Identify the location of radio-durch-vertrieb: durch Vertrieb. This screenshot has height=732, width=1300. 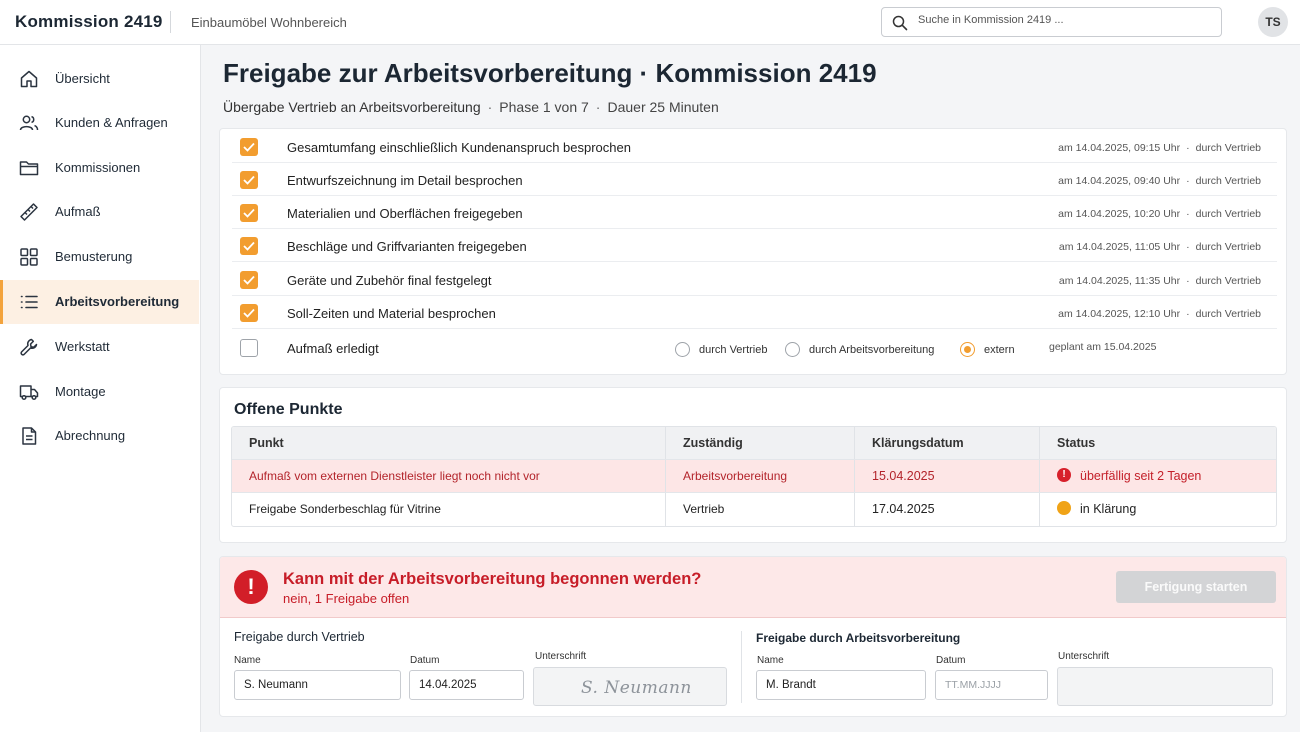
(721, 349).